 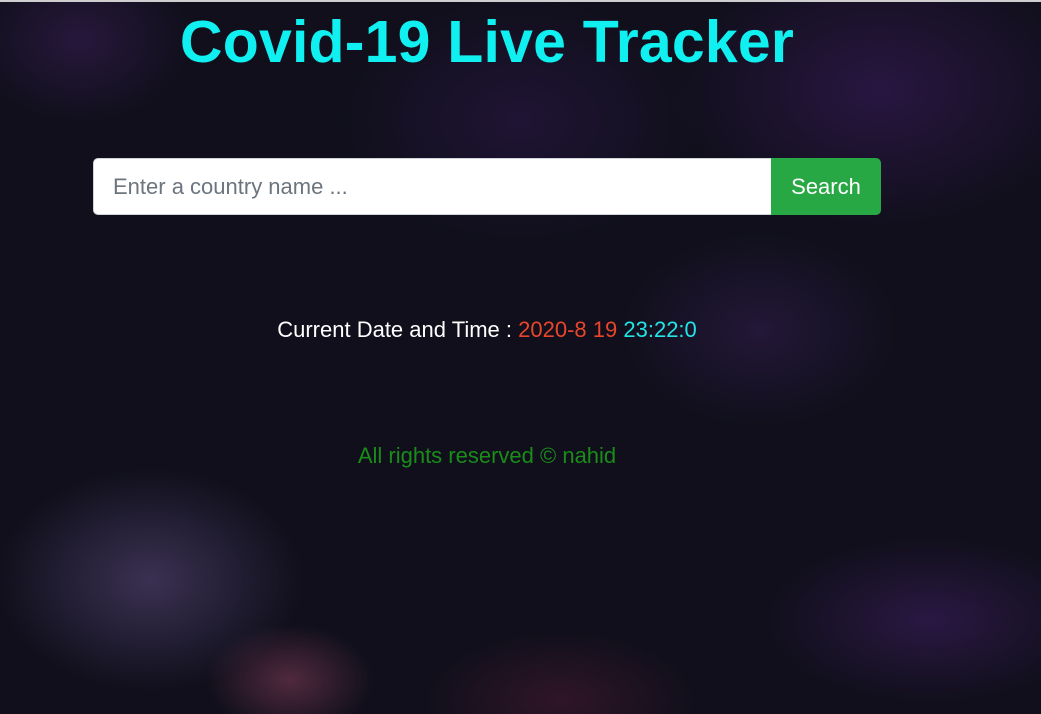 I want to click on footer-copyright: All rights reserved © nahid, so click(x=487, y=455).